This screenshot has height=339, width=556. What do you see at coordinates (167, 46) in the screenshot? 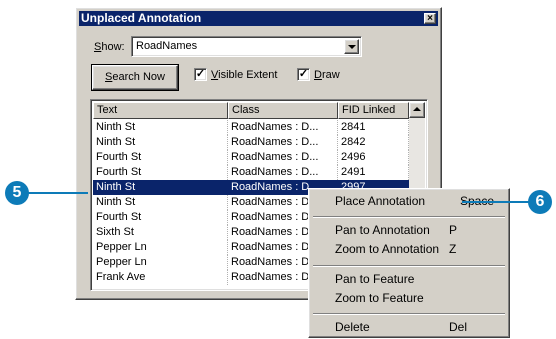
I see `show-select-value: RoadNames` at bounding box center [167, 46].